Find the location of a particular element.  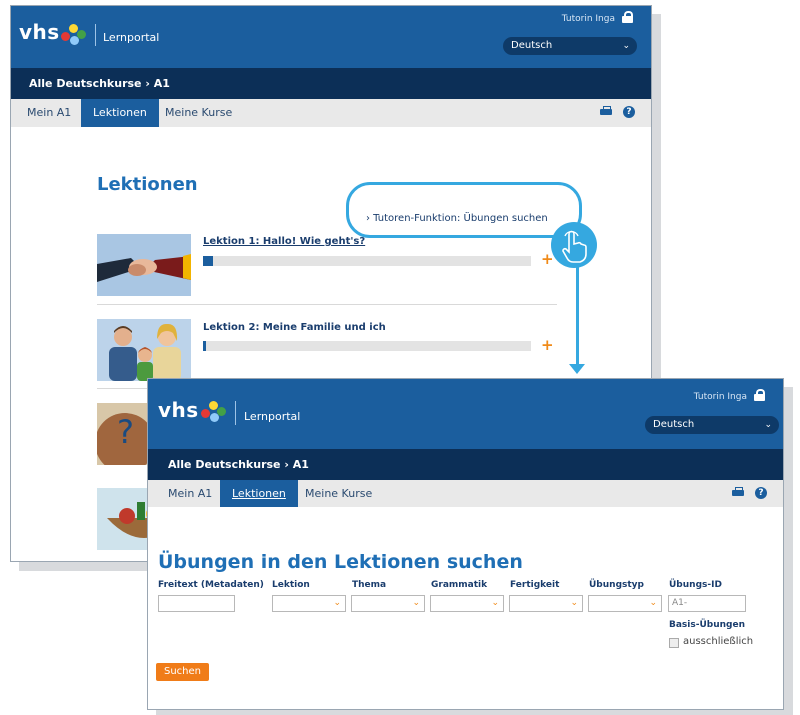

lesson-2-progress is located at coordinates (367, 346).